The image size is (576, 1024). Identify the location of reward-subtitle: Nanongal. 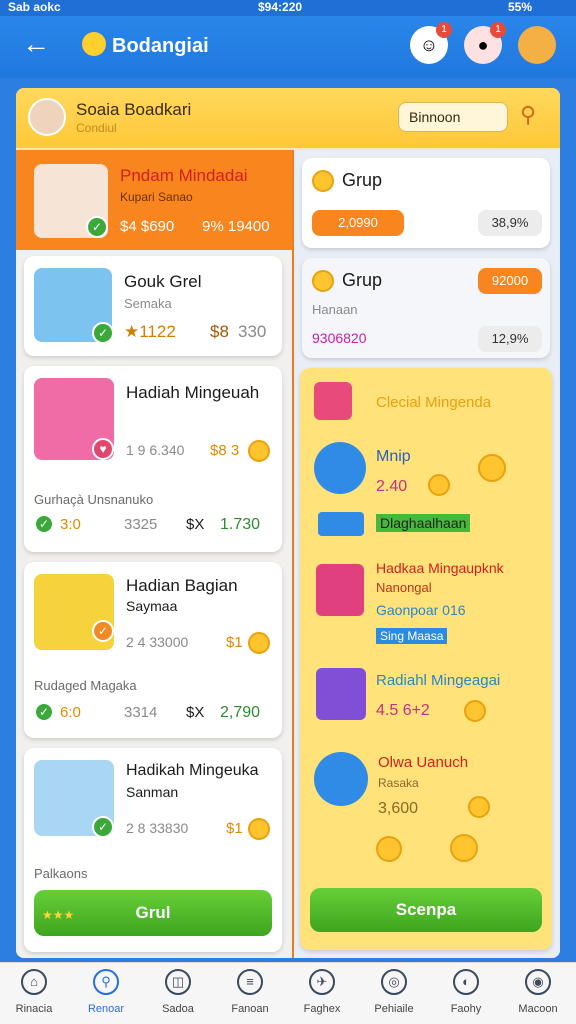
(404, 587).